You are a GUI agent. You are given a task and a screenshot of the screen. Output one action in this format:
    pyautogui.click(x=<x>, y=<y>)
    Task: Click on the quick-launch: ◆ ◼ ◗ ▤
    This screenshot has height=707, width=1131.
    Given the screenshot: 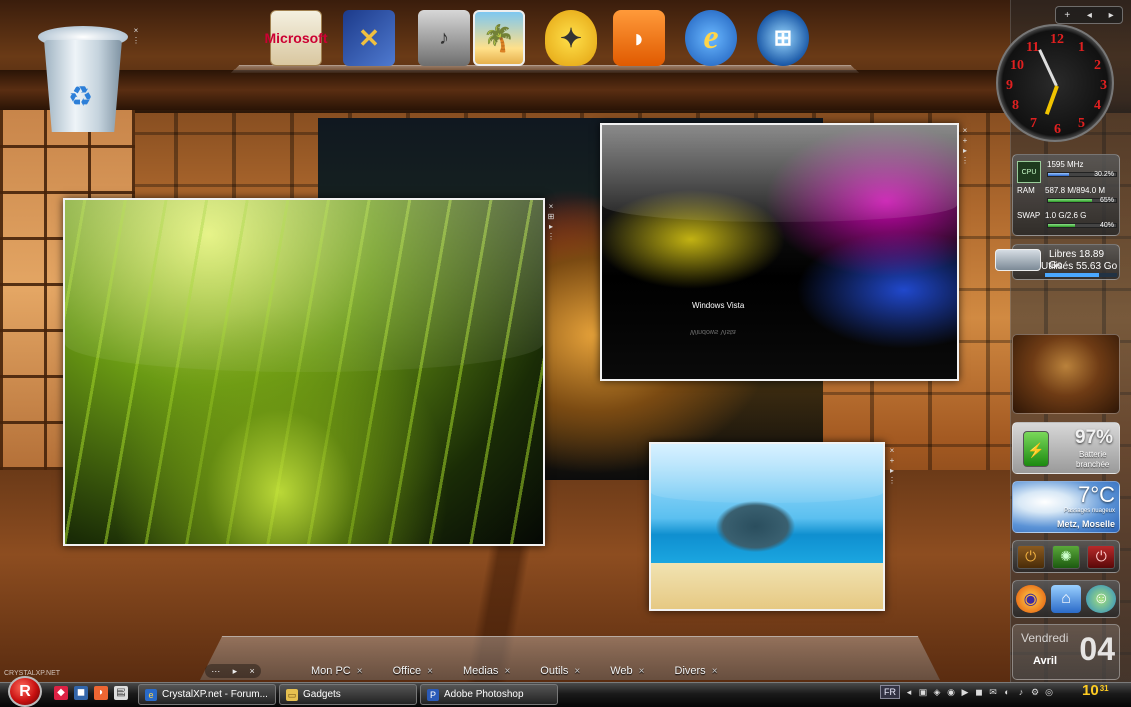 What is the action you would take?
    pyautogui.click(x=91, y=693)
    